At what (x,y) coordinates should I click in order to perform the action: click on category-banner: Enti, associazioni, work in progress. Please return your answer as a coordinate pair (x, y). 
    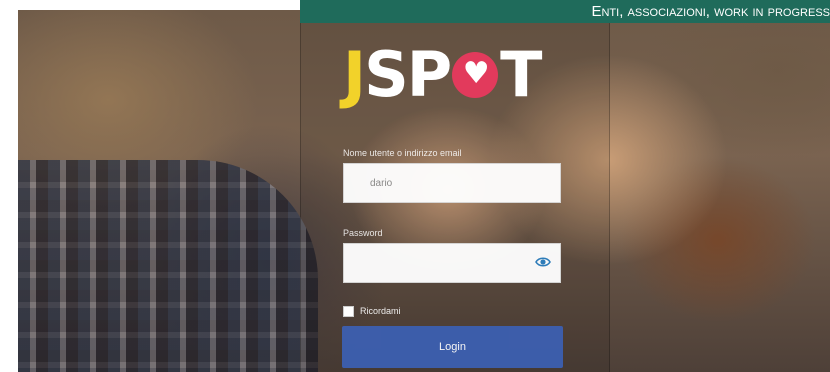
    Looking at the image, I should click on (565, 11).